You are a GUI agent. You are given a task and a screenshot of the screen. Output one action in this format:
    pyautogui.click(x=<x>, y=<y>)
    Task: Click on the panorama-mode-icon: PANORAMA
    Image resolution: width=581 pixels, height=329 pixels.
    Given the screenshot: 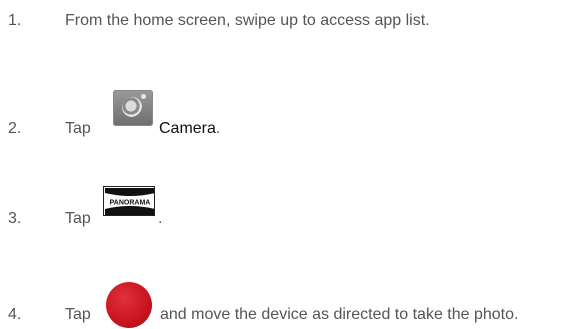 What is the action you would take?
    pyautogui.click(x=129, y=201)
    